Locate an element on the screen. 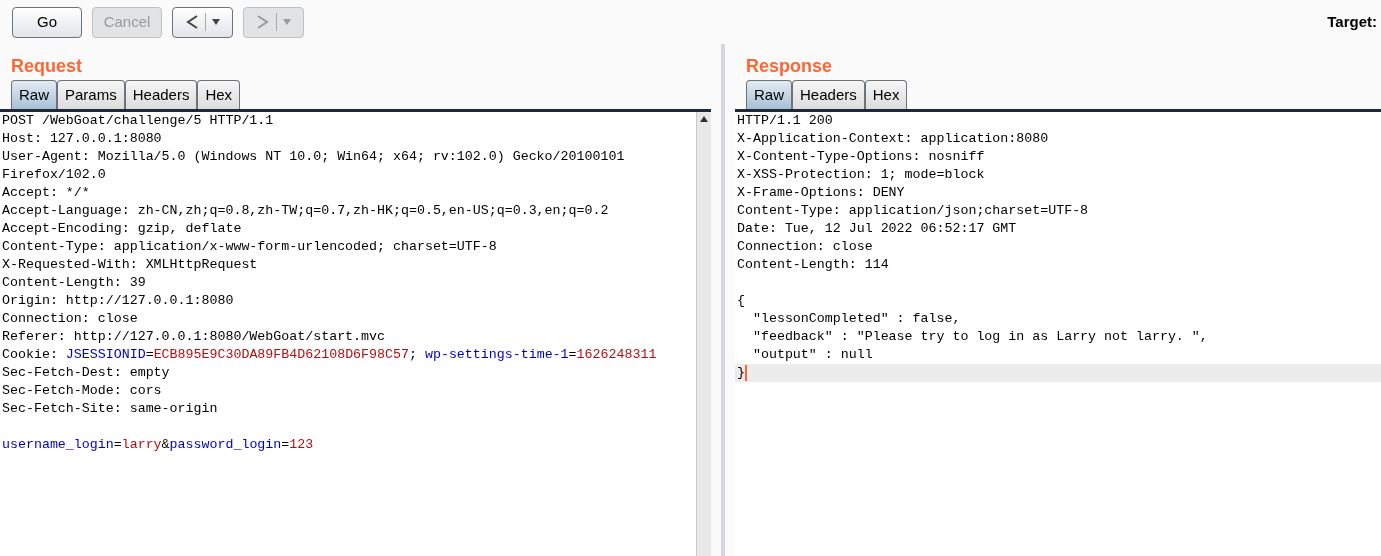 Image resolution: width=1381 pixels, height=556 pixels. code-line: Sec-Fetch-Site: same-origin is located at coordinates (110, 409).